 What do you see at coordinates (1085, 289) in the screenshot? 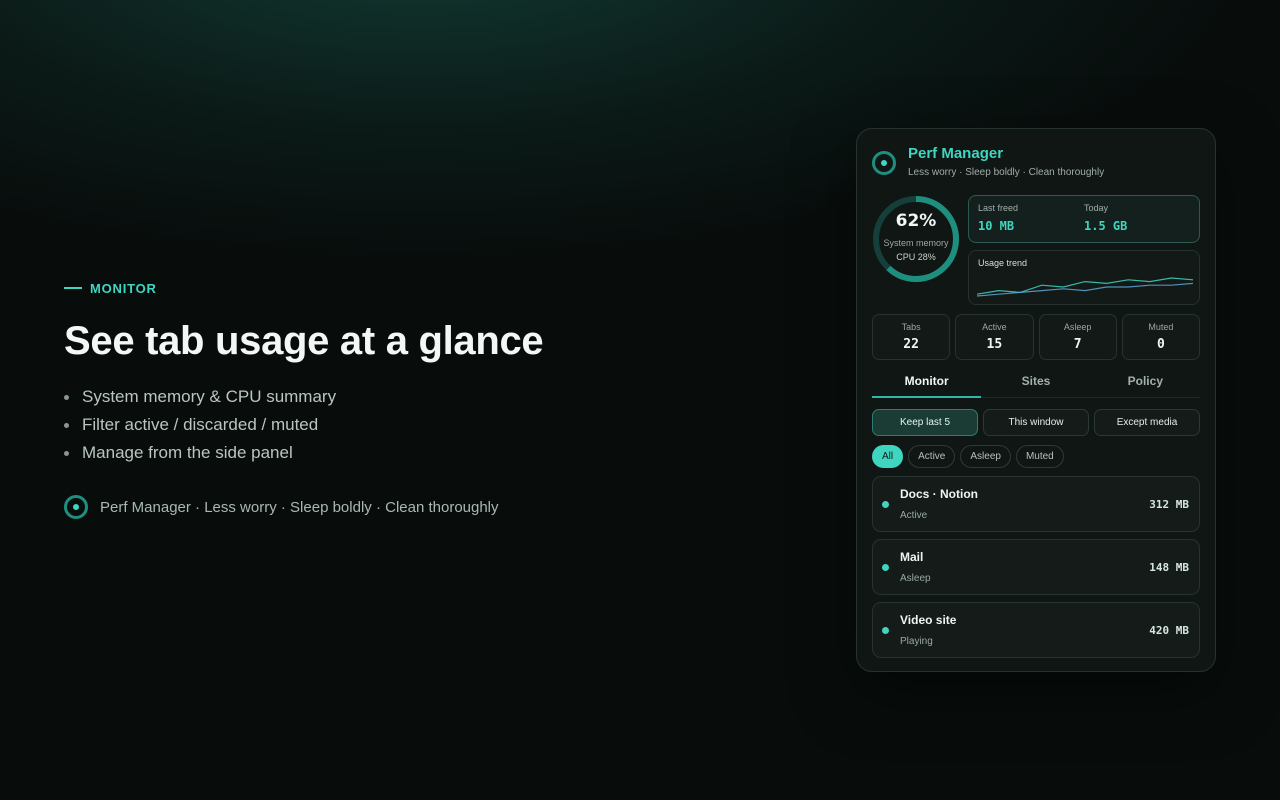
I see `trend-line-b` at bounding box center [1085, 289].